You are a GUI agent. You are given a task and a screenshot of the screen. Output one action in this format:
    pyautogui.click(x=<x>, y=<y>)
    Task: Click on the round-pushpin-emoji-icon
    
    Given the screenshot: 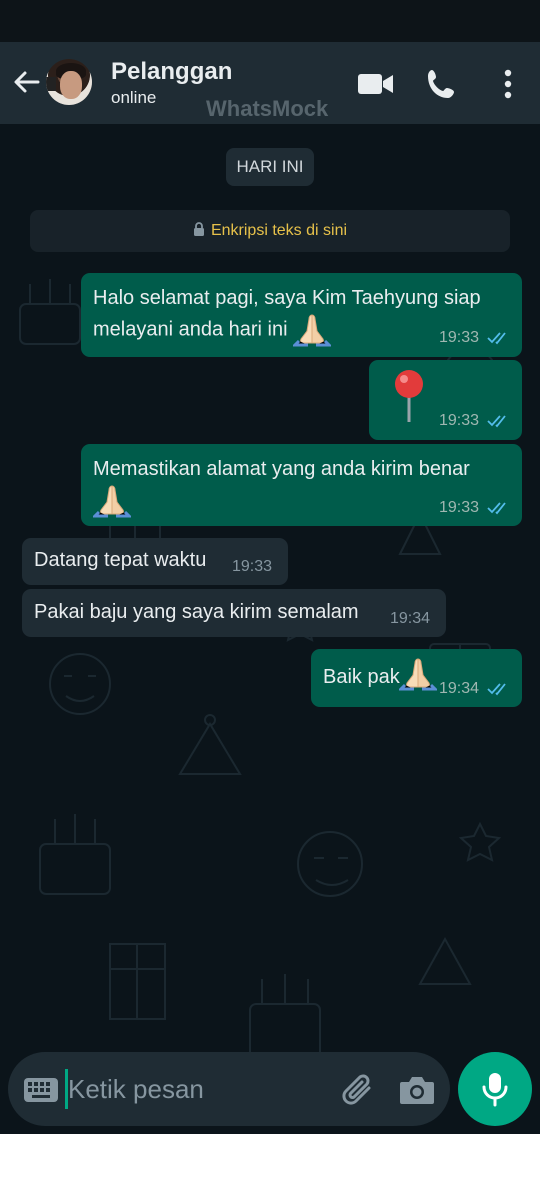 What is the action you would take?
    pyautogui.click(x=409, y=396)
    